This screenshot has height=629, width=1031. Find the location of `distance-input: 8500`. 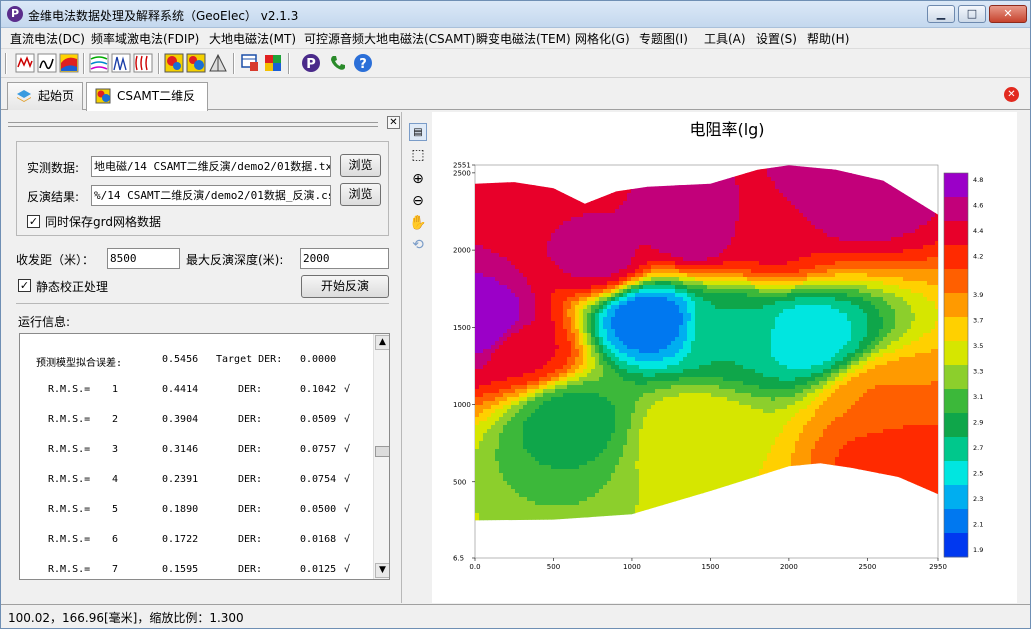

distance-input: 8500 is located at coordinates (143, 258).